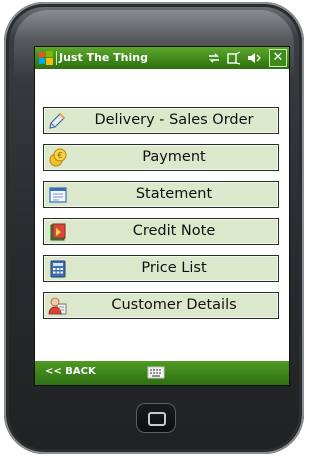 The height and width of the screenshot is (456, 320). Describe the element at coordinates (214, 58) in the screenshot. I see `connectivity-icon` at that location.